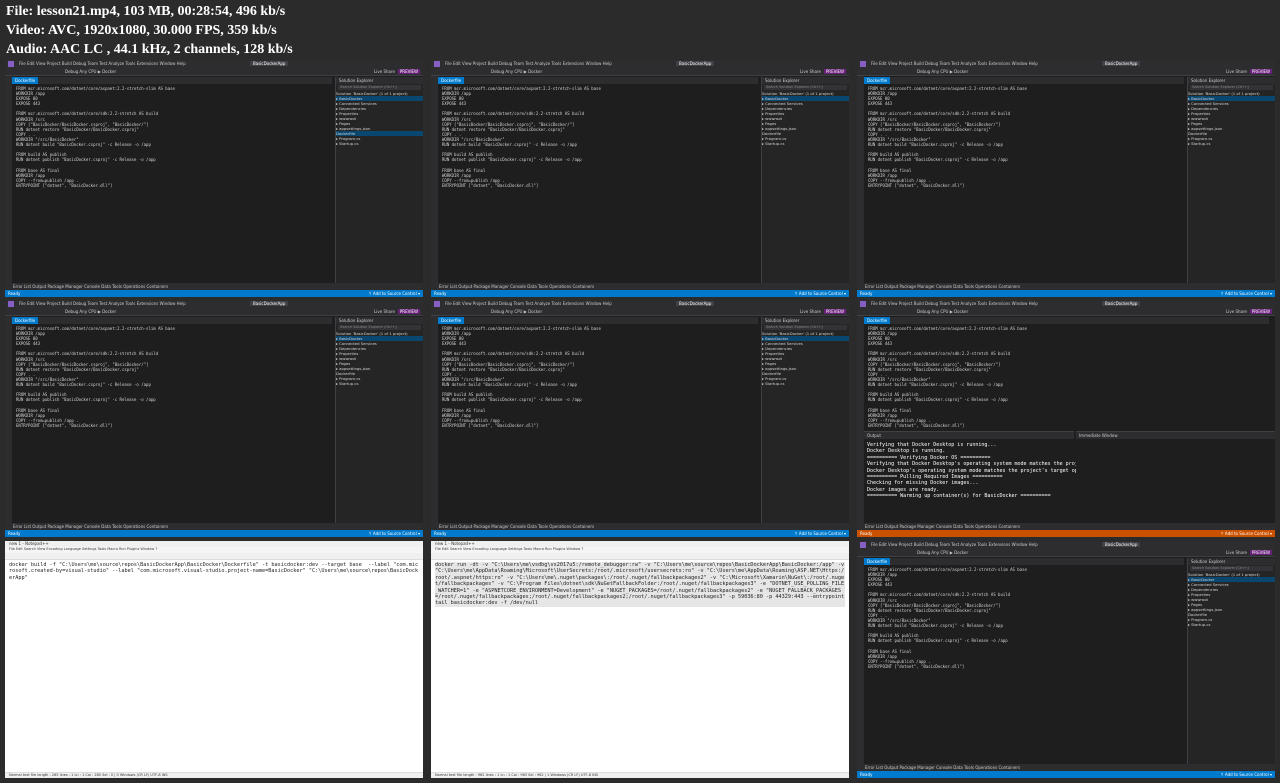 The height and width of the screenshot is (783, 1280). What do you see at coordinates (1066, 320) in the screenshot?
I see `tab-bar: Dockerfile` at bounding box center [1066, 320].